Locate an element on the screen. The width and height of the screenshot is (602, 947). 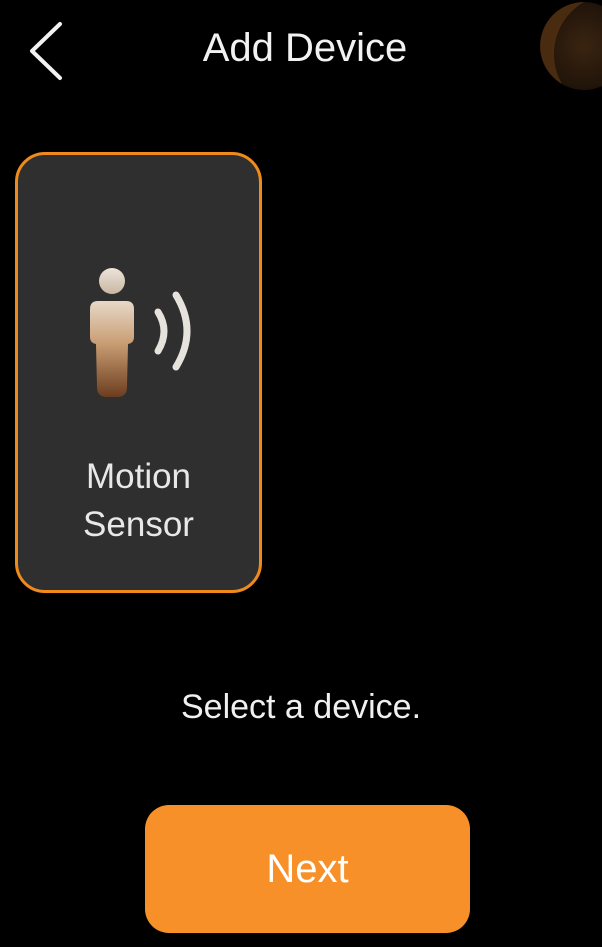
device-label-line2: Sensor is located at coordinates (138, 524).